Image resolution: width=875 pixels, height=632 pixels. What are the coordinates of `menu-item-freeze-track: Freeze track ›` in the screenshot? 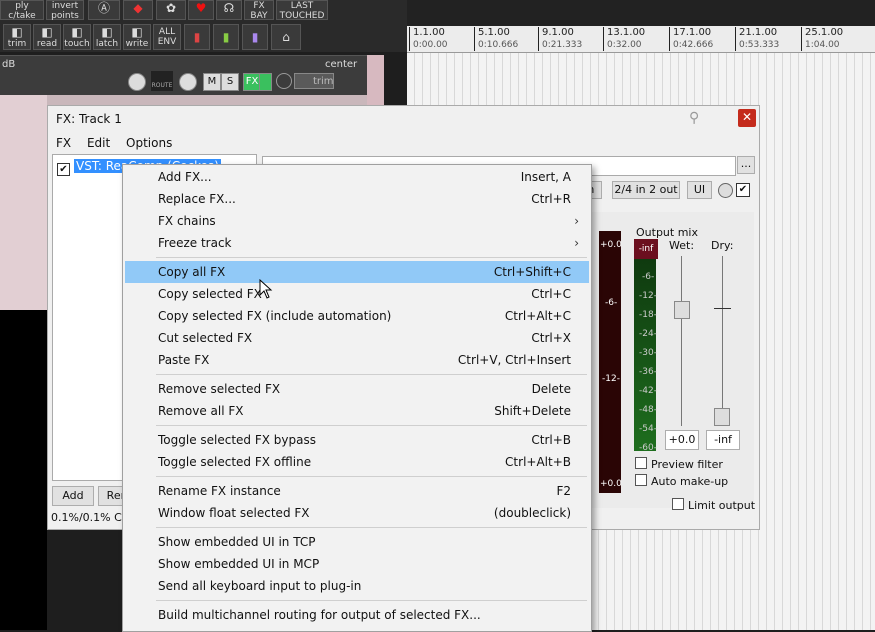 It's located at (357, 243).